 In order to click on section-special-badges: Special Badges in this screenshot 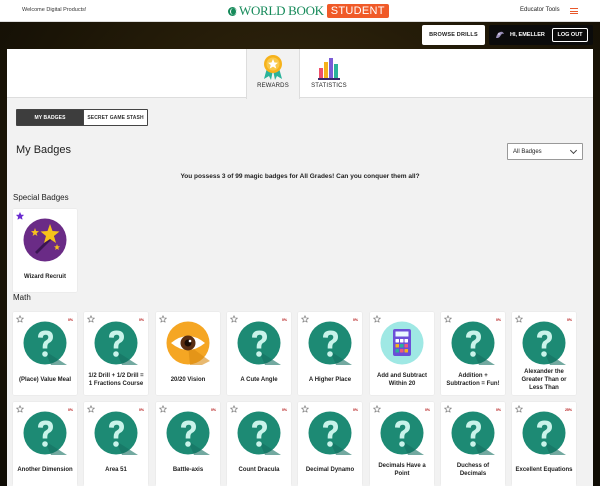, I will do `click(41, 197)`.